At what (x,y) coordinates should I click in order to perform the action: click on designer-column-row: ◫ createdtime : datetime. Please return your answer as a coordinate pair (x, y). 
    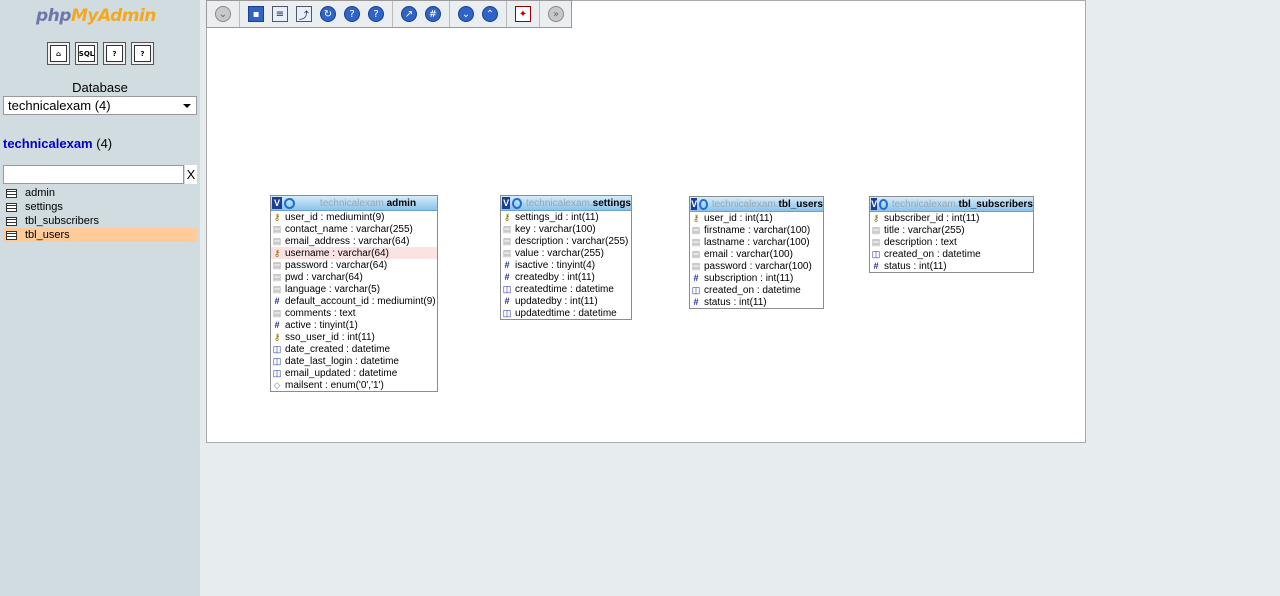
    Looking at the image, I should click on (566, 289).